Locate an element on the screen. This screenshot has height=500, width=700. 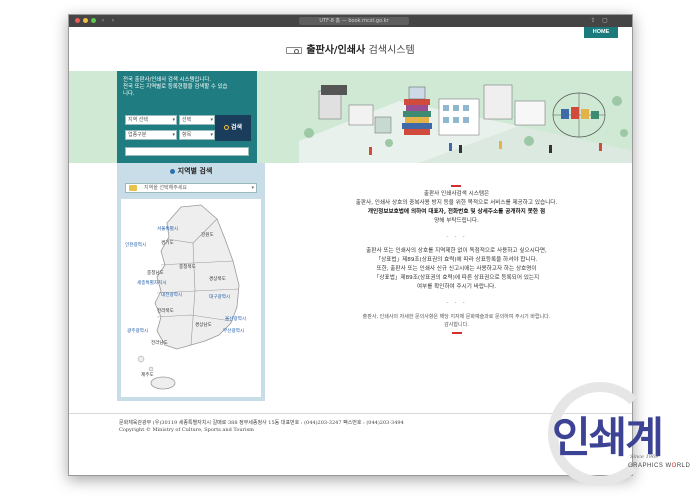
page-title-light: 검색시스템 is located at coordinates (391, 50).